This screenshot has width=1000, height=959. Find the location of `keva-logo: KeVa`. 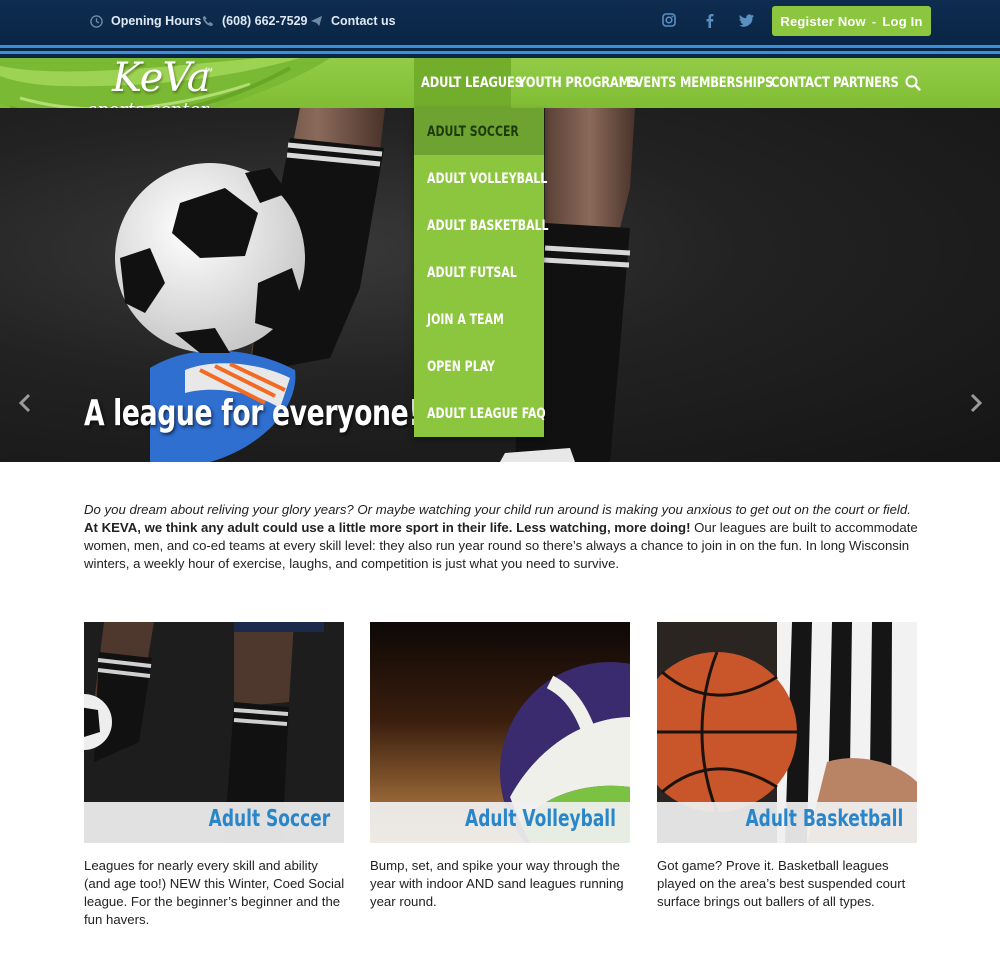

keva-logo: KeVa is located at coordinates (161, 78).